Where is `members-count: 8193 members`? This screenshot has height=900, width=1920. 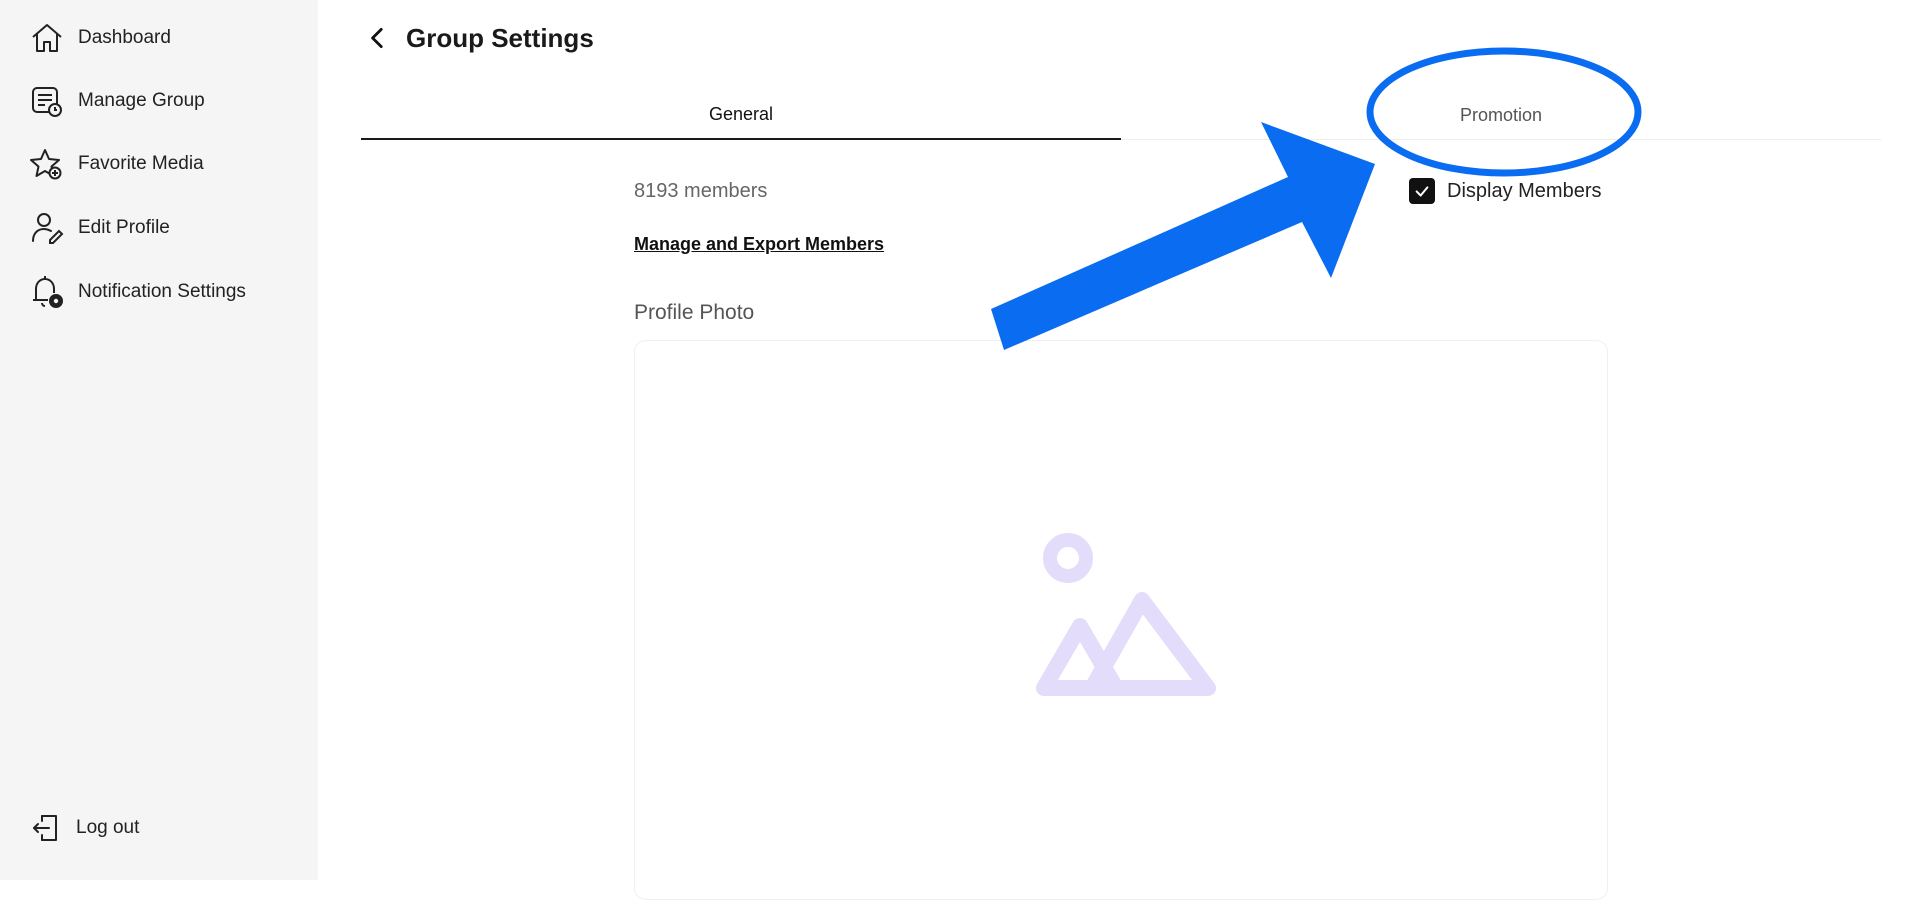
members-count: 8193 members is located at coordinates (701, 191).